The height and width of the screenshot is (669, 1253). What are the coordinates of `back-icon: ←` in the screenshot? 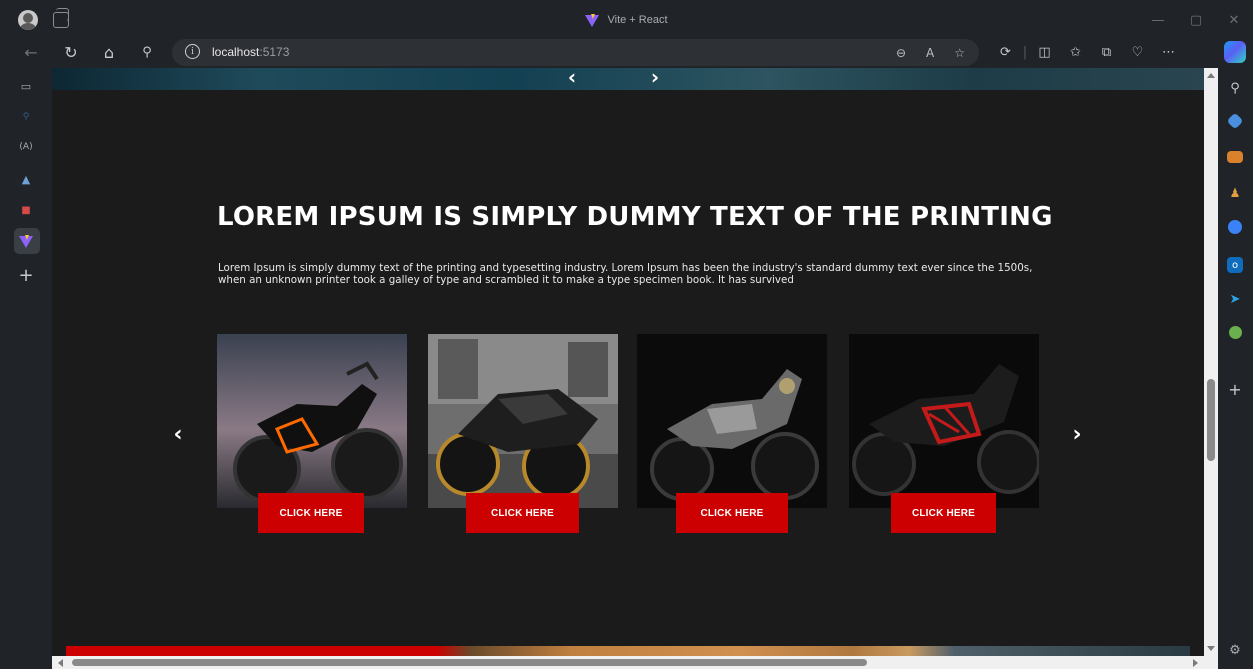 It's located at (31, 52).